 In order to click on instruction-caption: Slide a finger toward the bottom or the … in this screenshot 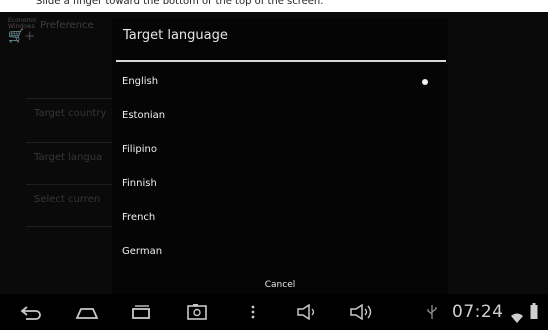, I will do `click(180, 3)`.